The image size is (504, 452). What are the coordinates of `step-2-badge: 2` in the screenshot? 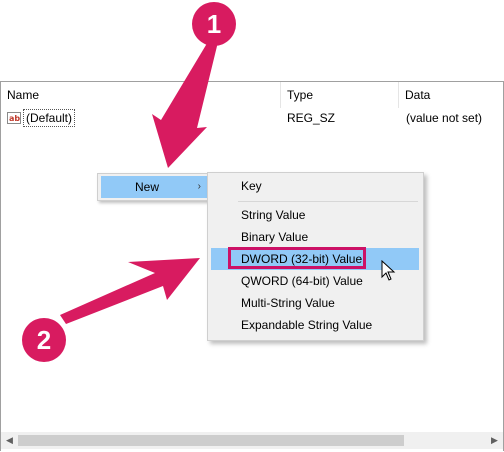 It's located at (44, 340).